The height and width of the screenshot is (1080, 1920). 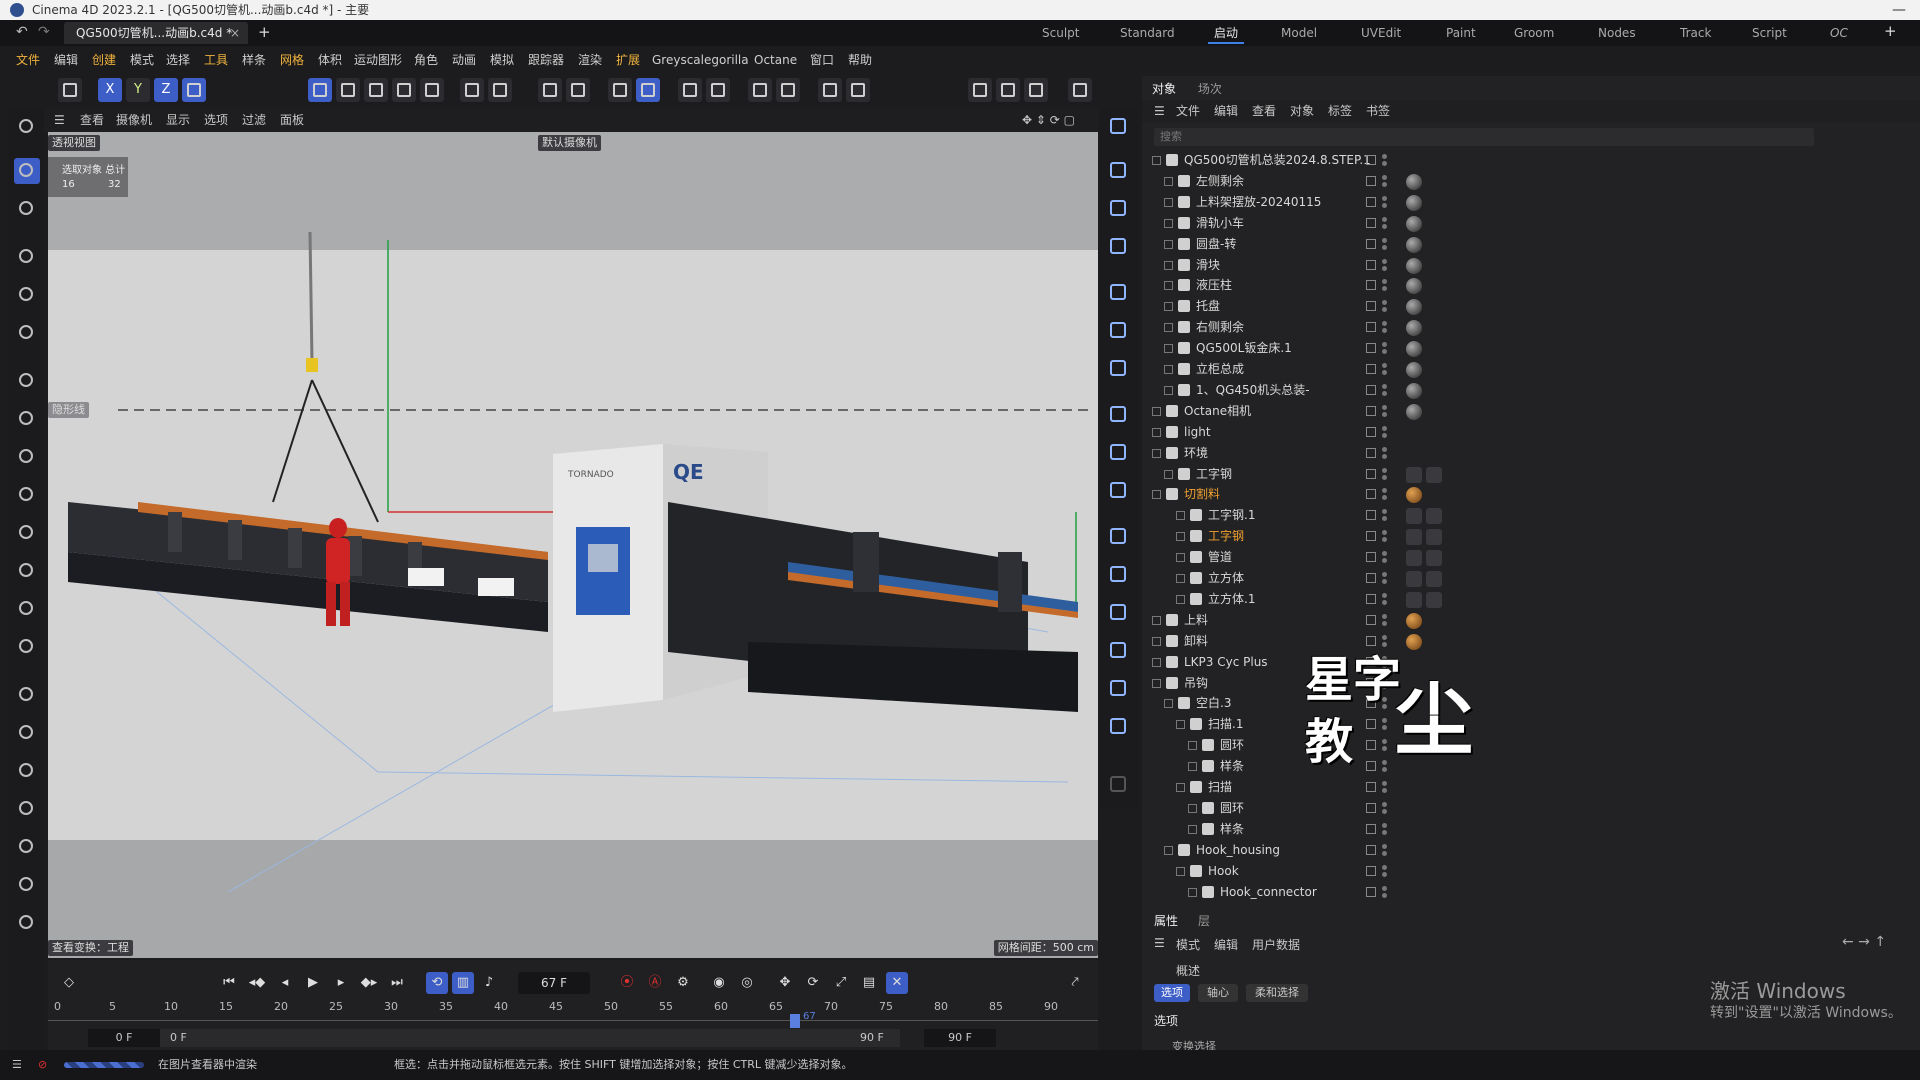 What do you see at coordinates (1119, 247) in the screenshot?
I see `text-spline-icon` at bounding box center [1119, 247].